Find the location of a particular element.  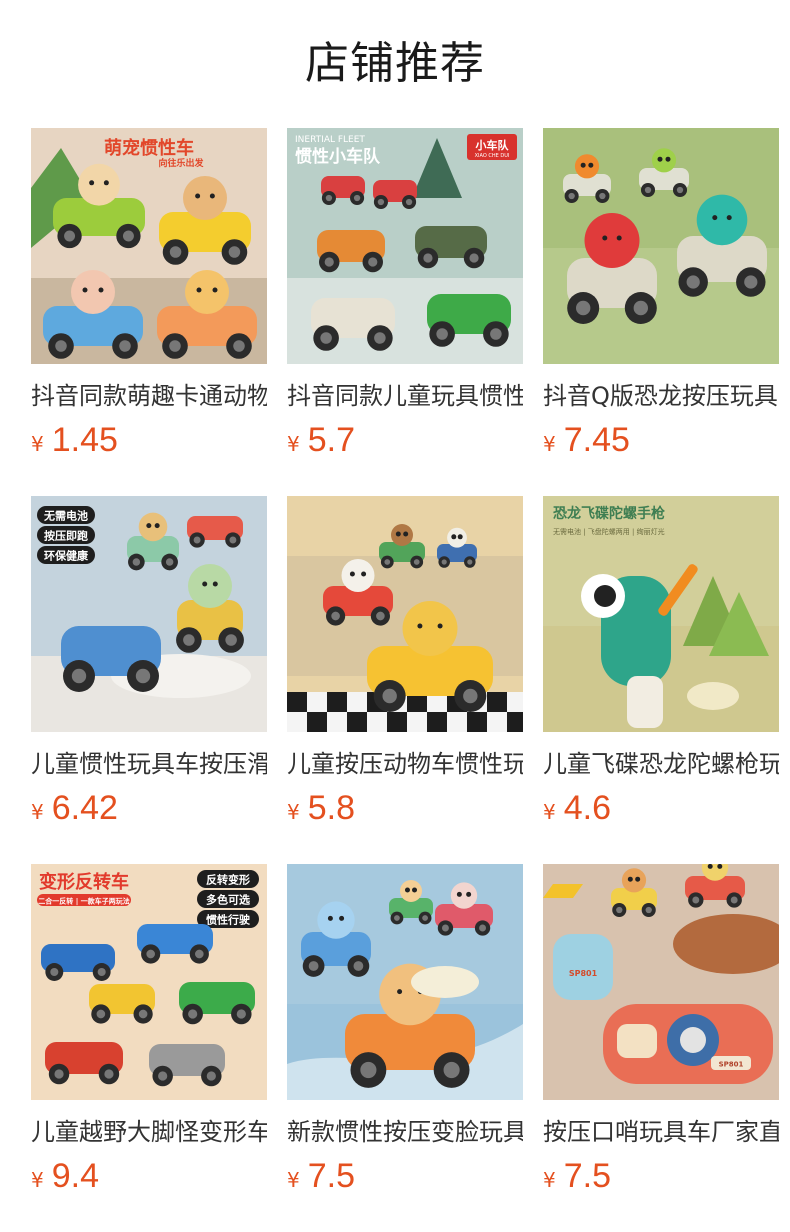

product-image: 萌宠惯性车 向往乐出发 is located at coordinates (149, 246).